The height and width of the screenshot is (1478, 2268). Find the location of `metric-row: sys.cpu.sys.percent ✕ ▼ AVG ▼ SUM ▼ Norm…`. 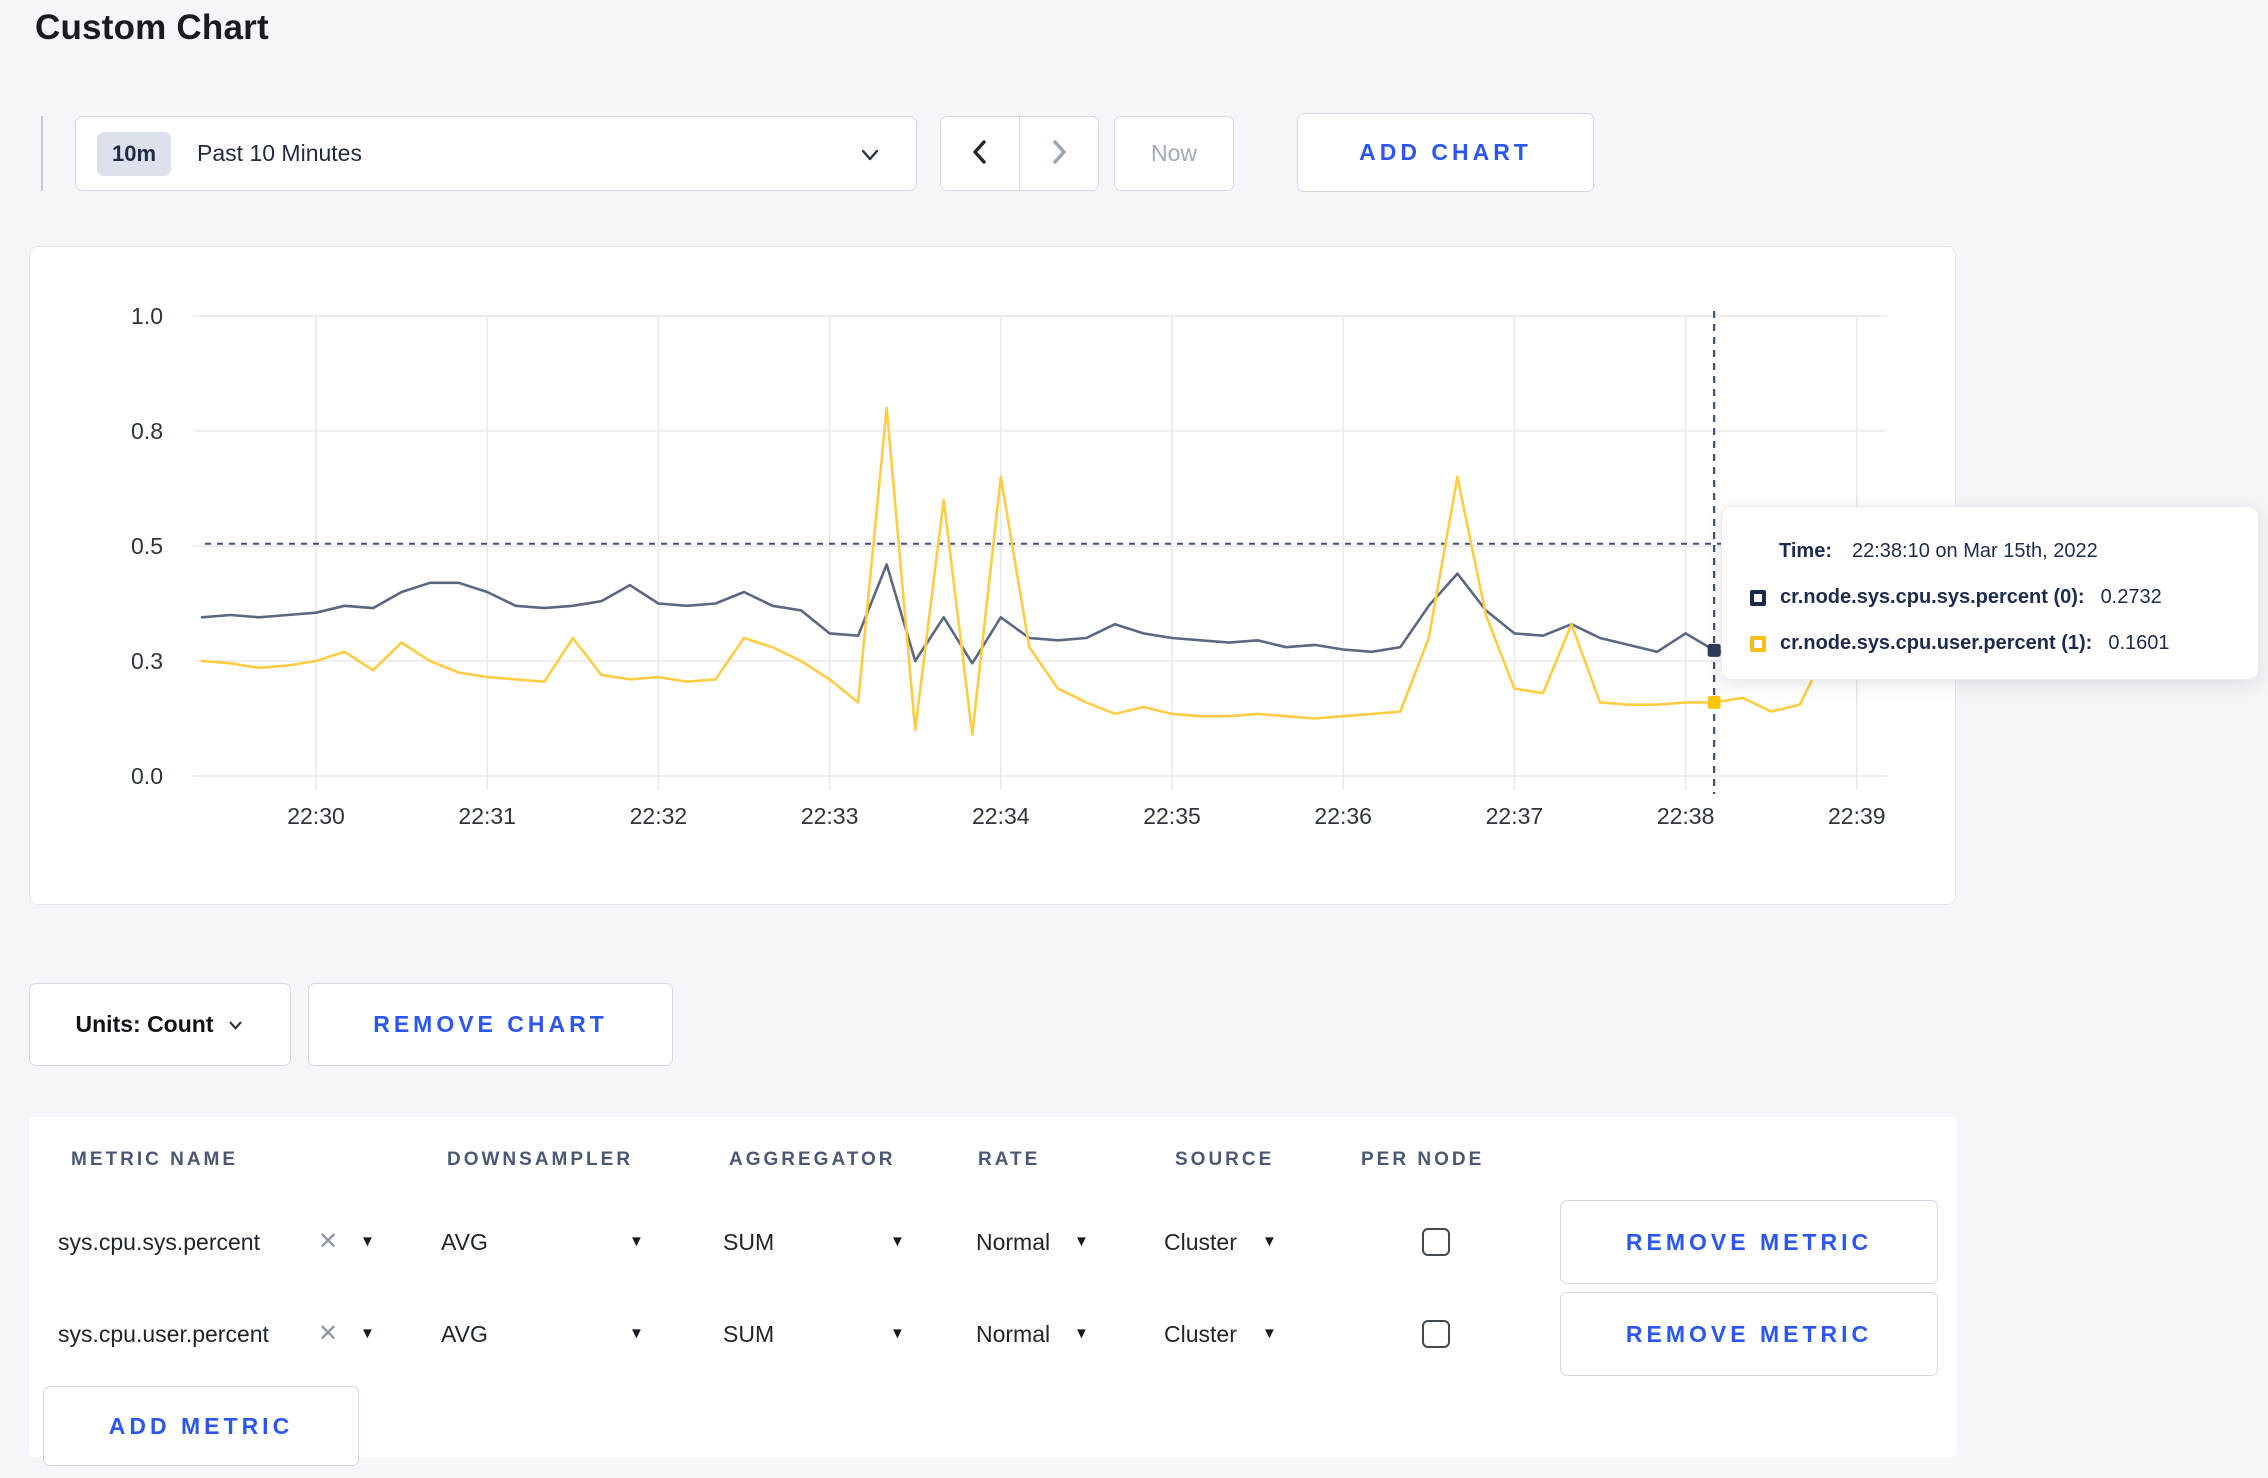

metric-row: sys.cpu.sys.percent ✕ ▼ AVG ▼ SUM ▼ Norm… is located at coordinates (992, 1242).